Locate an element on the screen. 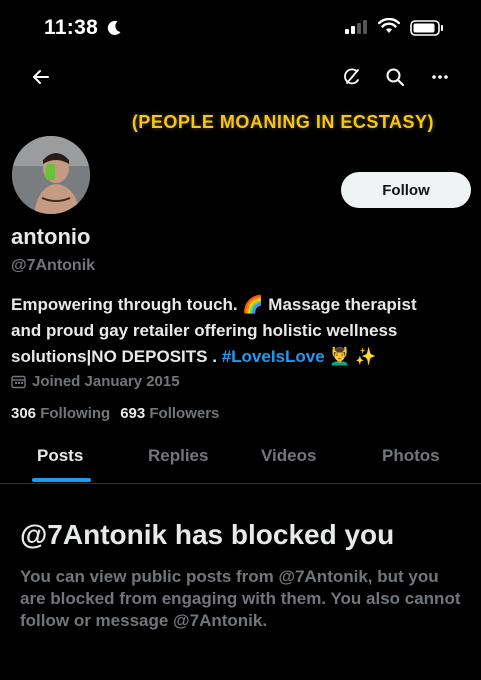 This screenshot has width=481, height=680. blocked-title: @7Antonik has blocked you is located at coordinates (207, 534).